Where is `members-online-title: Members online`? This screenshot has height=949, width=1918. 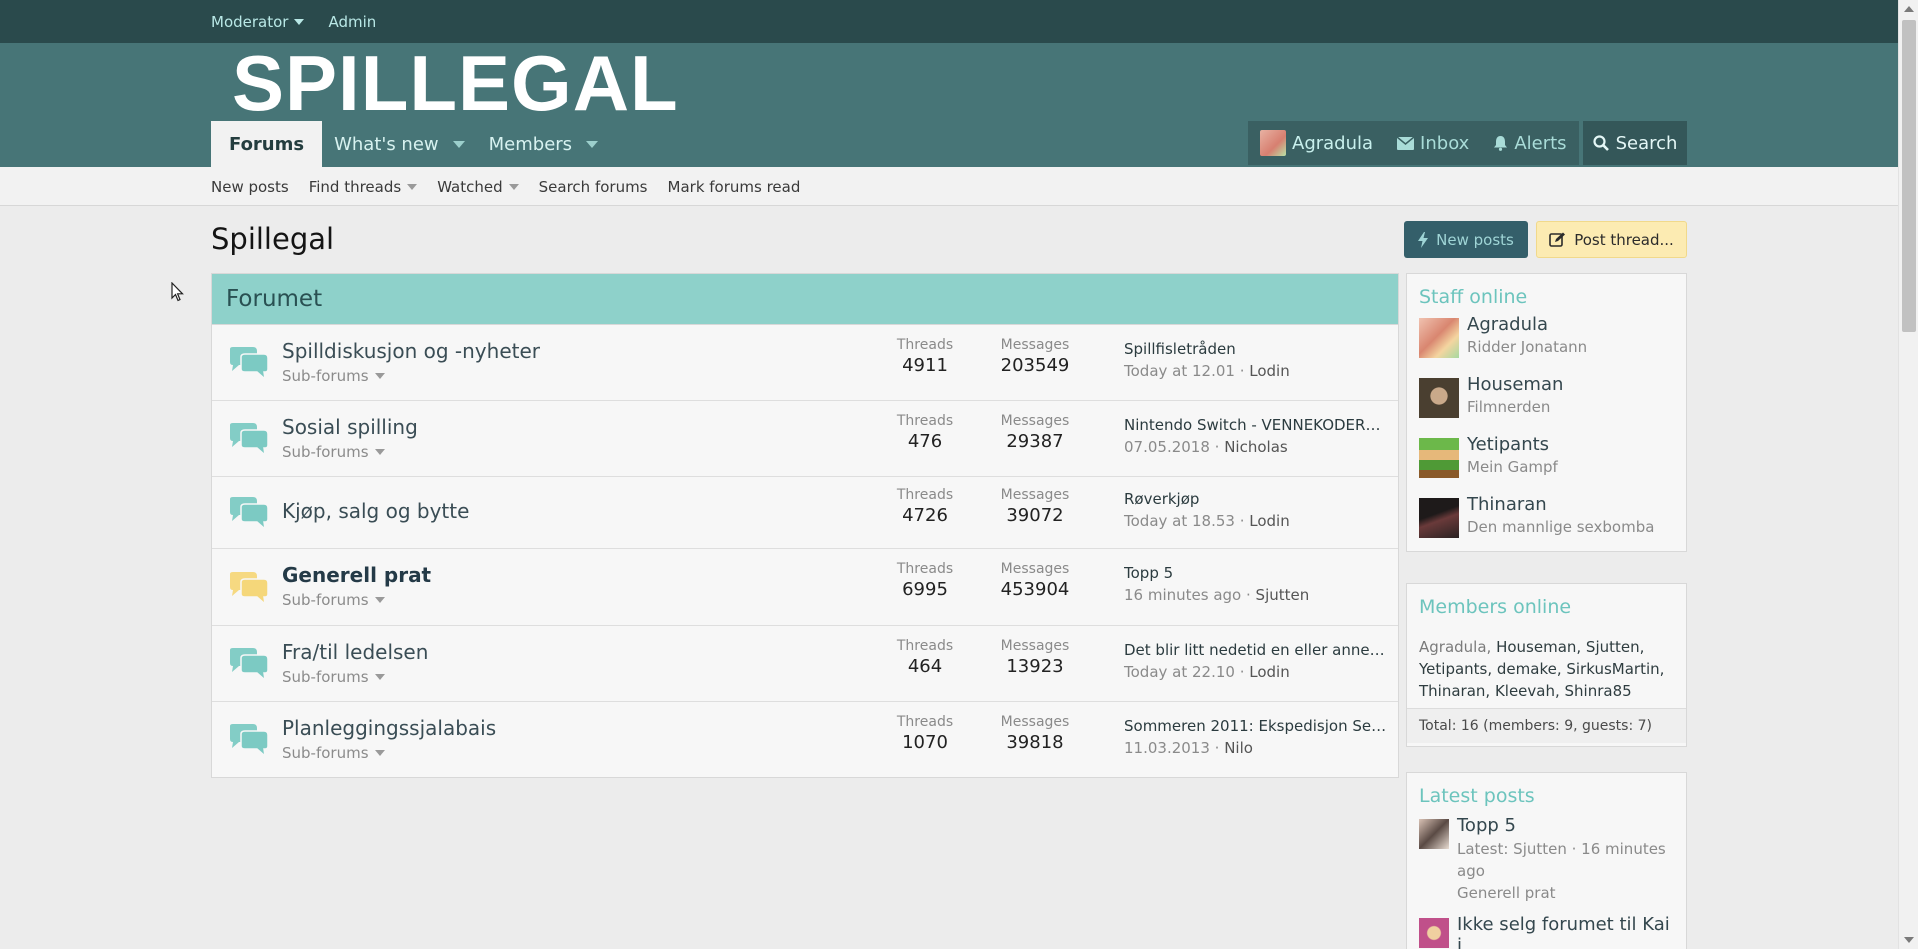
members-online-title: Members online is located at coordinates (1546, 601).